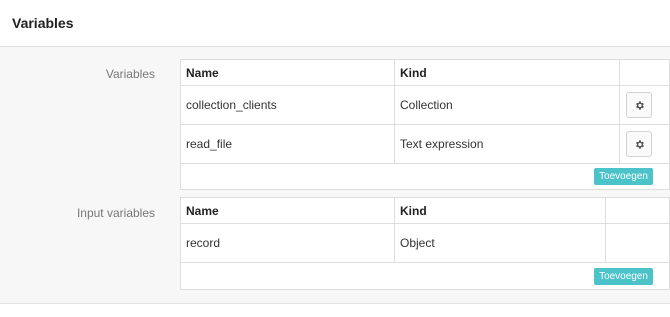 The height and width of the screenshot is (317, 670). I want to click on add-input-variable-button: Toevoegen, so click(623, 276).